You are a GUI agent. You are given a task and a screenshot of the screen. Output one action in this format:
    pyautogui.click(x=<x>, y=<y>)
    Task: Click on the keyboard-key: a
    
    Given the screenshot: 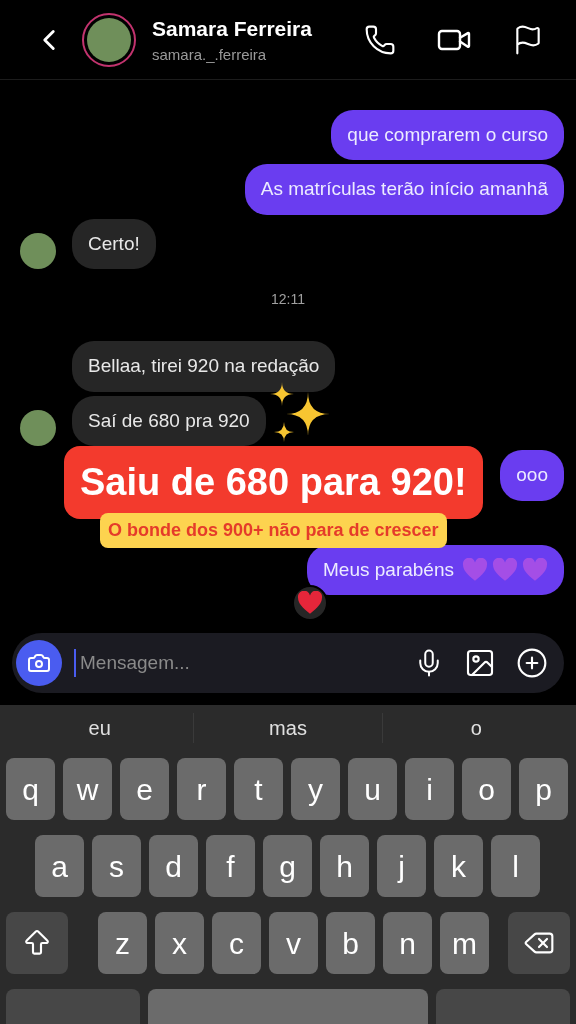 What is the action you would take?
    pyautogui.click(x=59, y=866)
    